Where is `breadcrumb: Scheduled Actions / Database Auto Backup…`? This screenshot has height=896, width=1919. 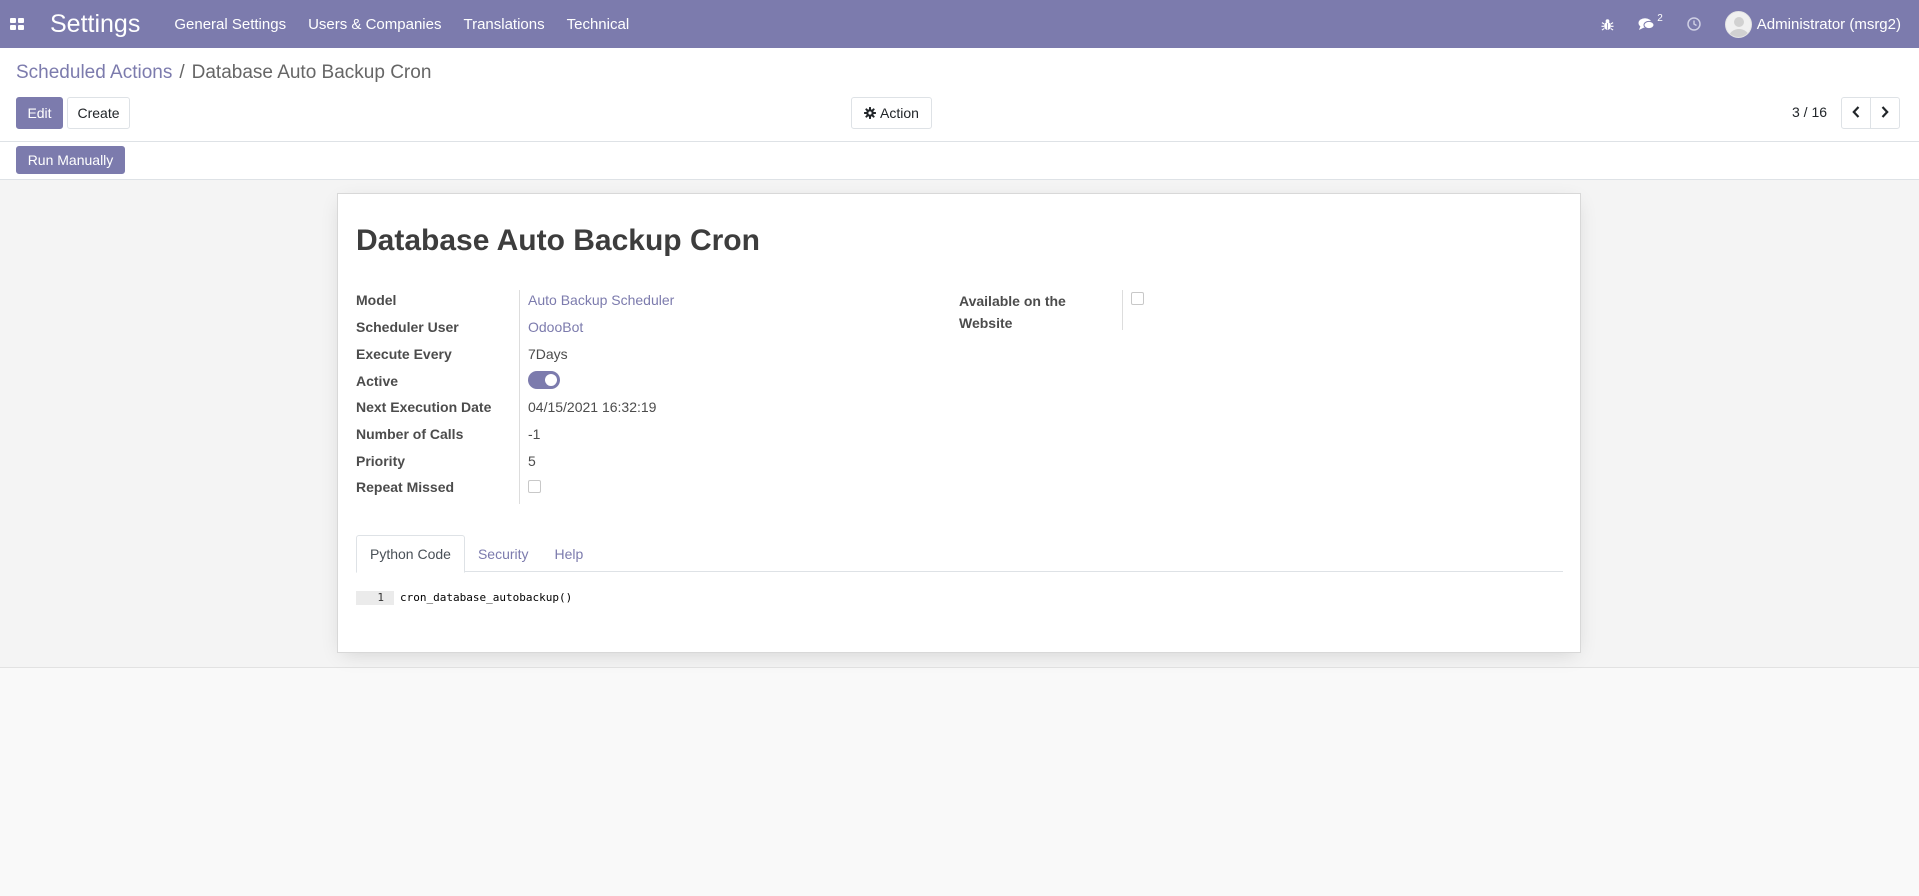
breadcrumb: Scheduled Actions / Database Auto Backup… is located at coordinates (223, 73).